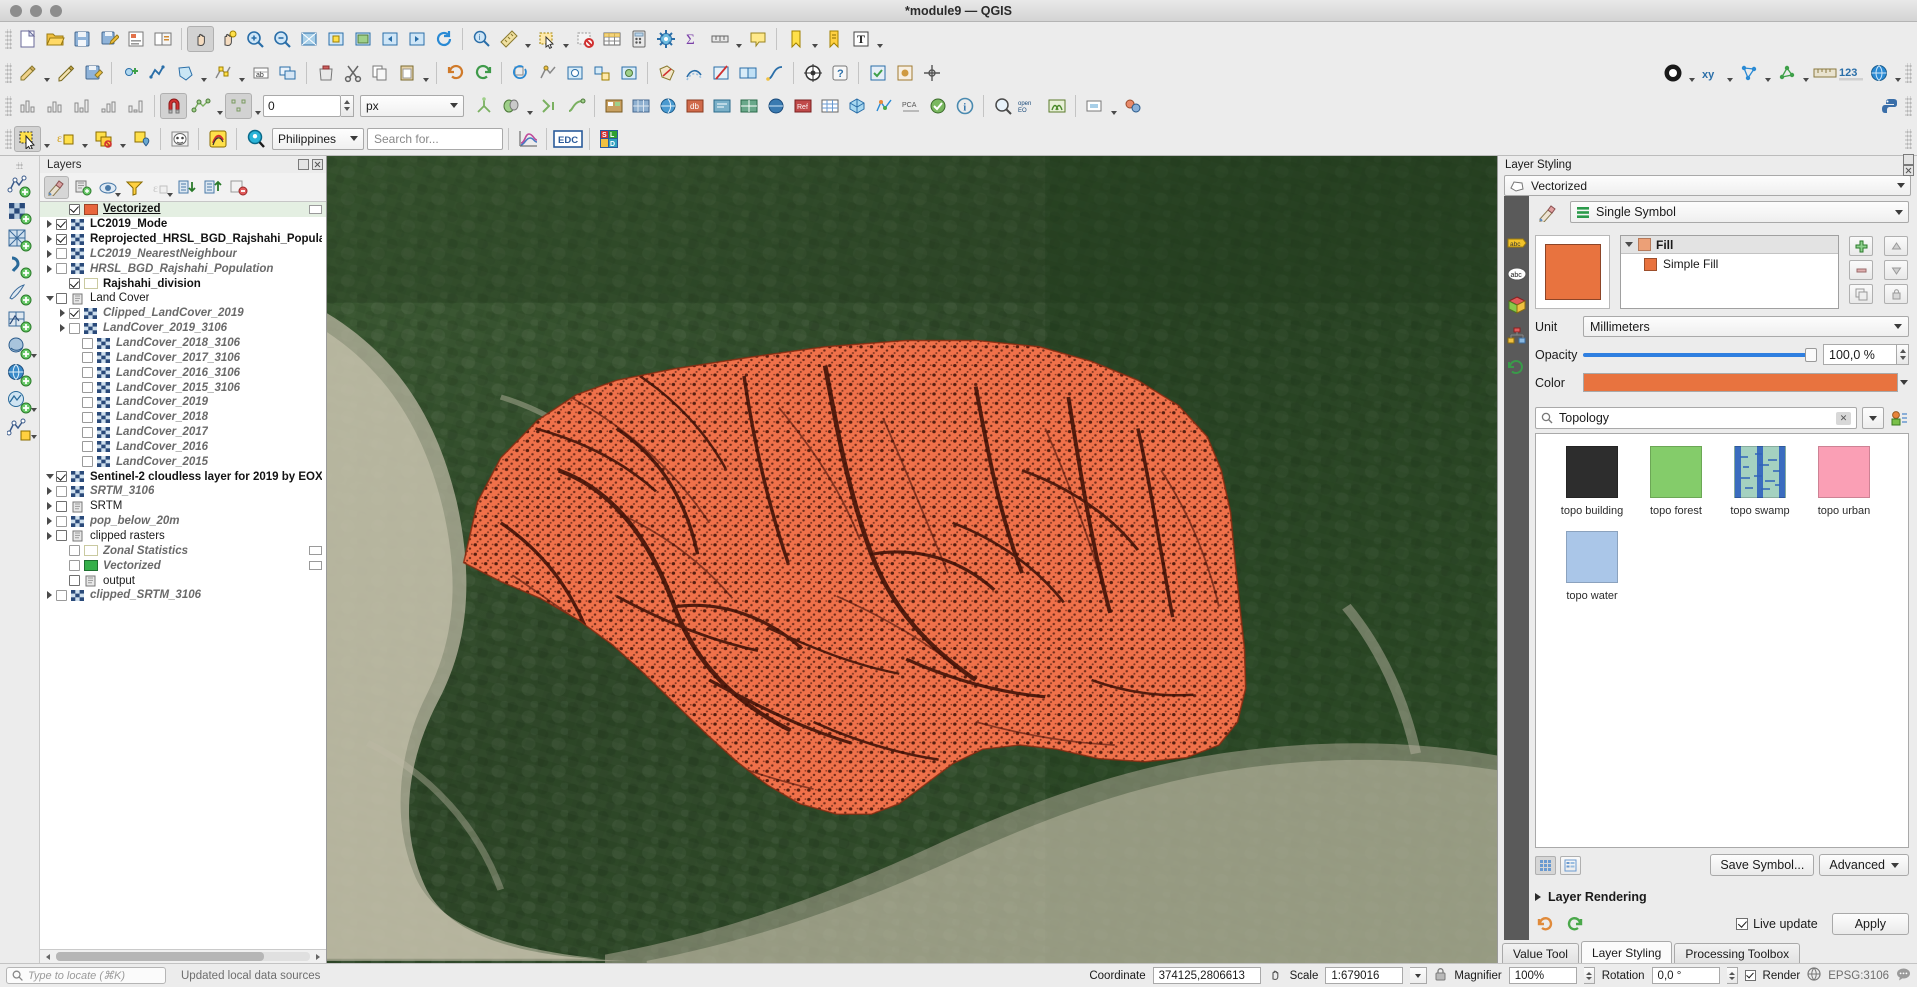 The image size is (1917, 987). I want to click on tab-3d-view-icon, so click(1516, 304).